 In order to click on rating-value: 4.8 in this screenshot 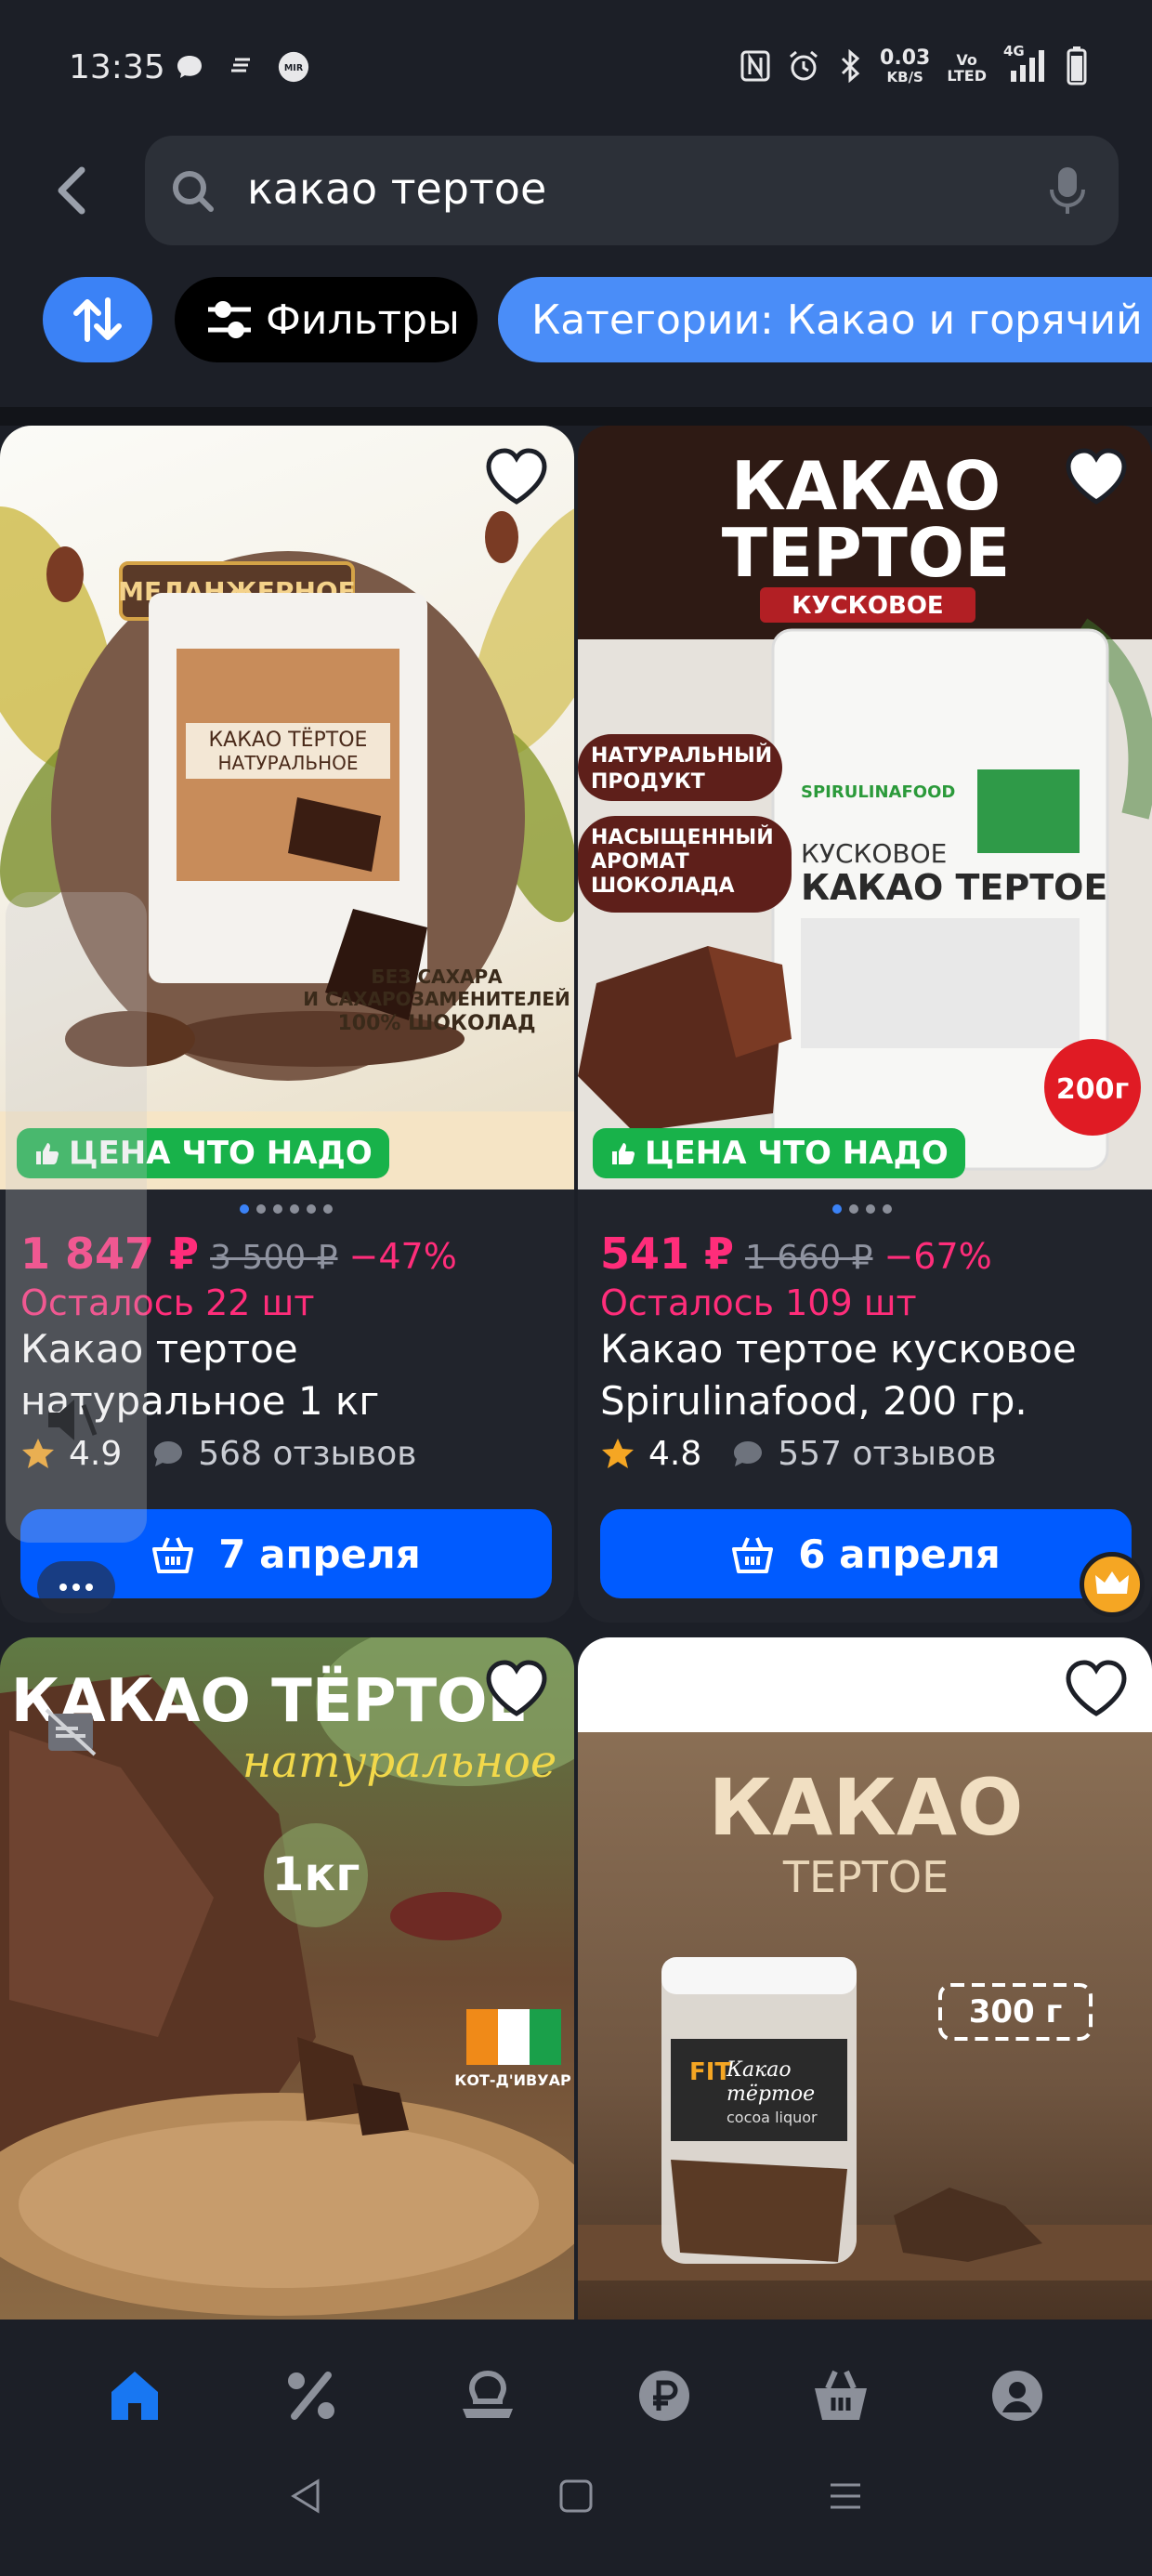, I will do `click(675, 1454)`.